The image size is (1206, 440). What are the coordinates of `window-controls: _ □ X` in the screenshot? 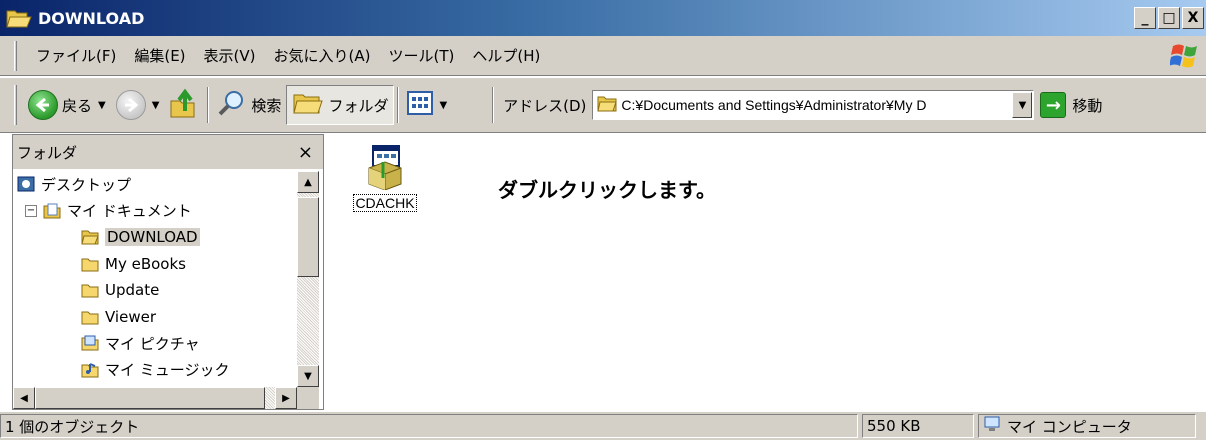 It's located at (1169, 18).